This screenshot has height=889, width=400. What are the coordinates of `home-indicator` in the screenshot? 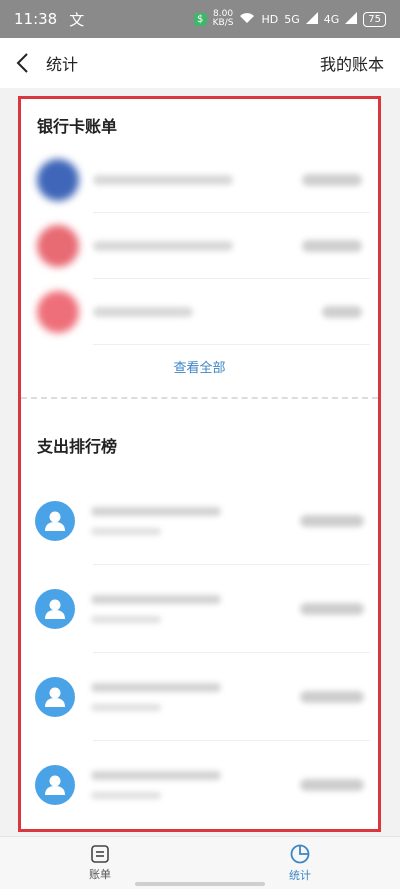 It's located at (200, 884).